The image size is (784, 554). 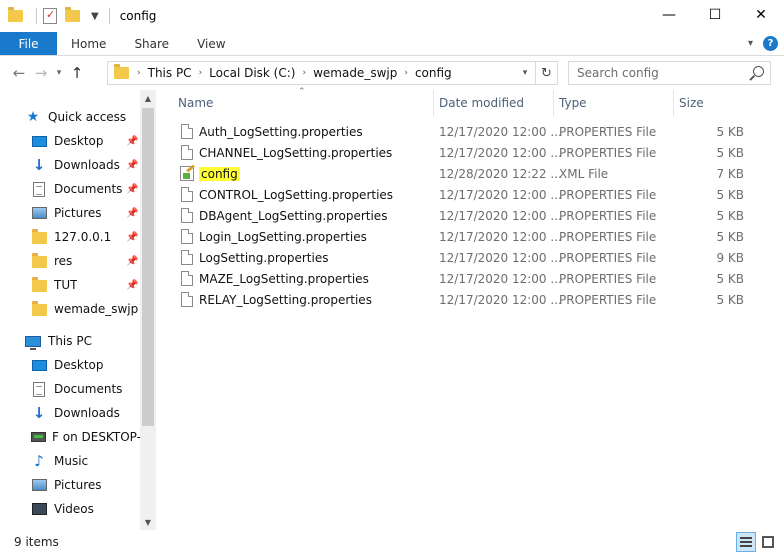 What do you see at coordinates (96, 437) in the screenshot?
I see `nav-label: F on DESKTOP-B` at bounding box center [96, 437].